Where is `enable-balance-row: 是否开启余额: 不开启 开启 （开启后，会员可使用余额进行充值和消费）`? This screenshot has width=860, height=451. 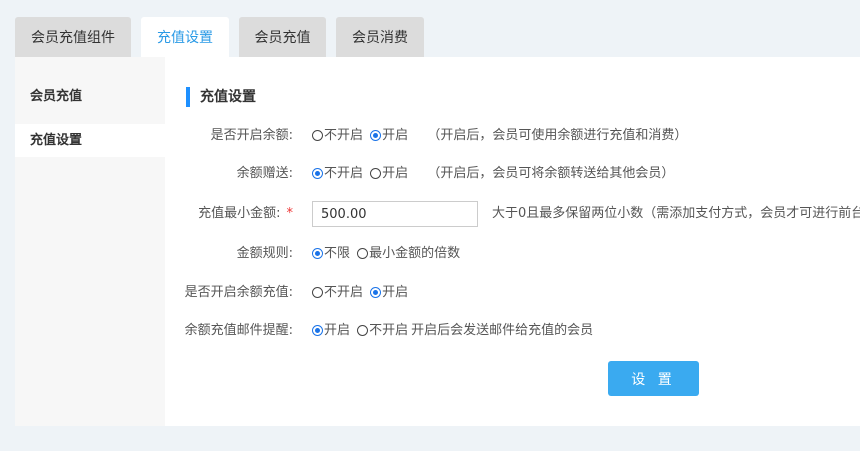 enable-balance-row: 是否开启余额: 不开启 开启 （开启后，会员可使用余额进行充值和消费） is located at coordinates (512, 136).